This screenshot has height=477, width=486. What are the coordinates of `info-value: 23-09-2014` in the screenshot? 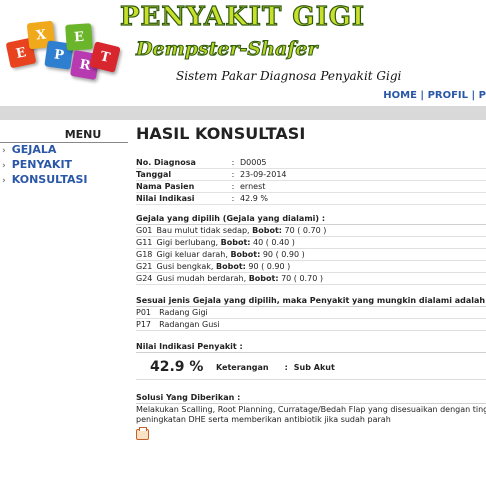 It's located at (263, 174).